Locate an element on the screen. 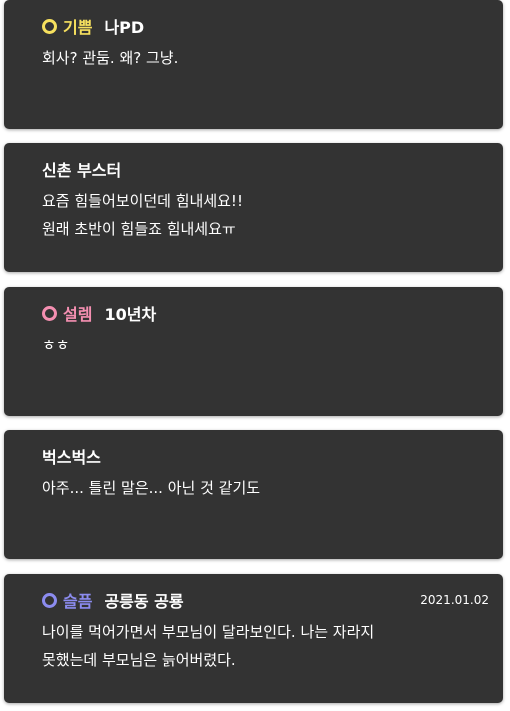 Image resolution: width=510 pixels, height=711 pixels. mood-tag: 기쁨 is located at coordinates (67, 26).